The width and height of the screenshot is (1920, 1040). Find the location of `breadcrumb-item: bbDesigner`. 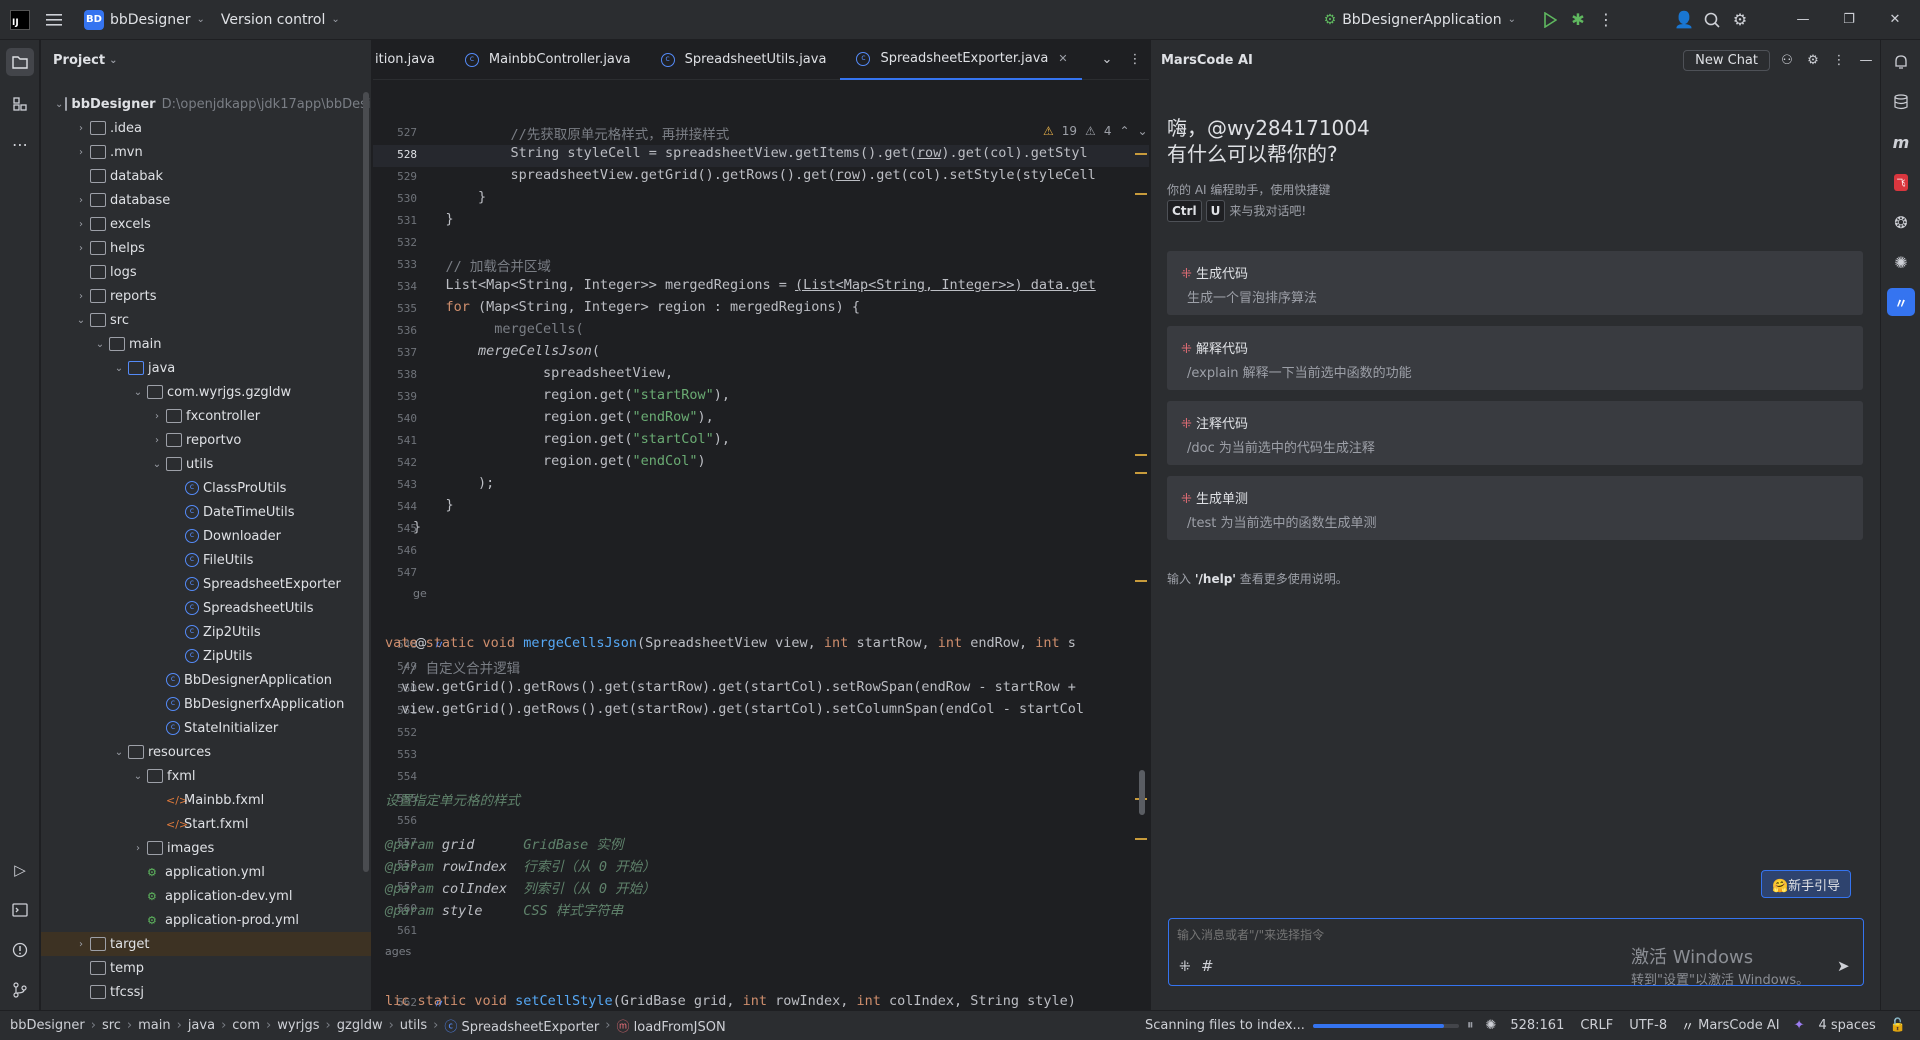

breadcrumb-item: bbDesigner is located at coordinates (47, 1025).